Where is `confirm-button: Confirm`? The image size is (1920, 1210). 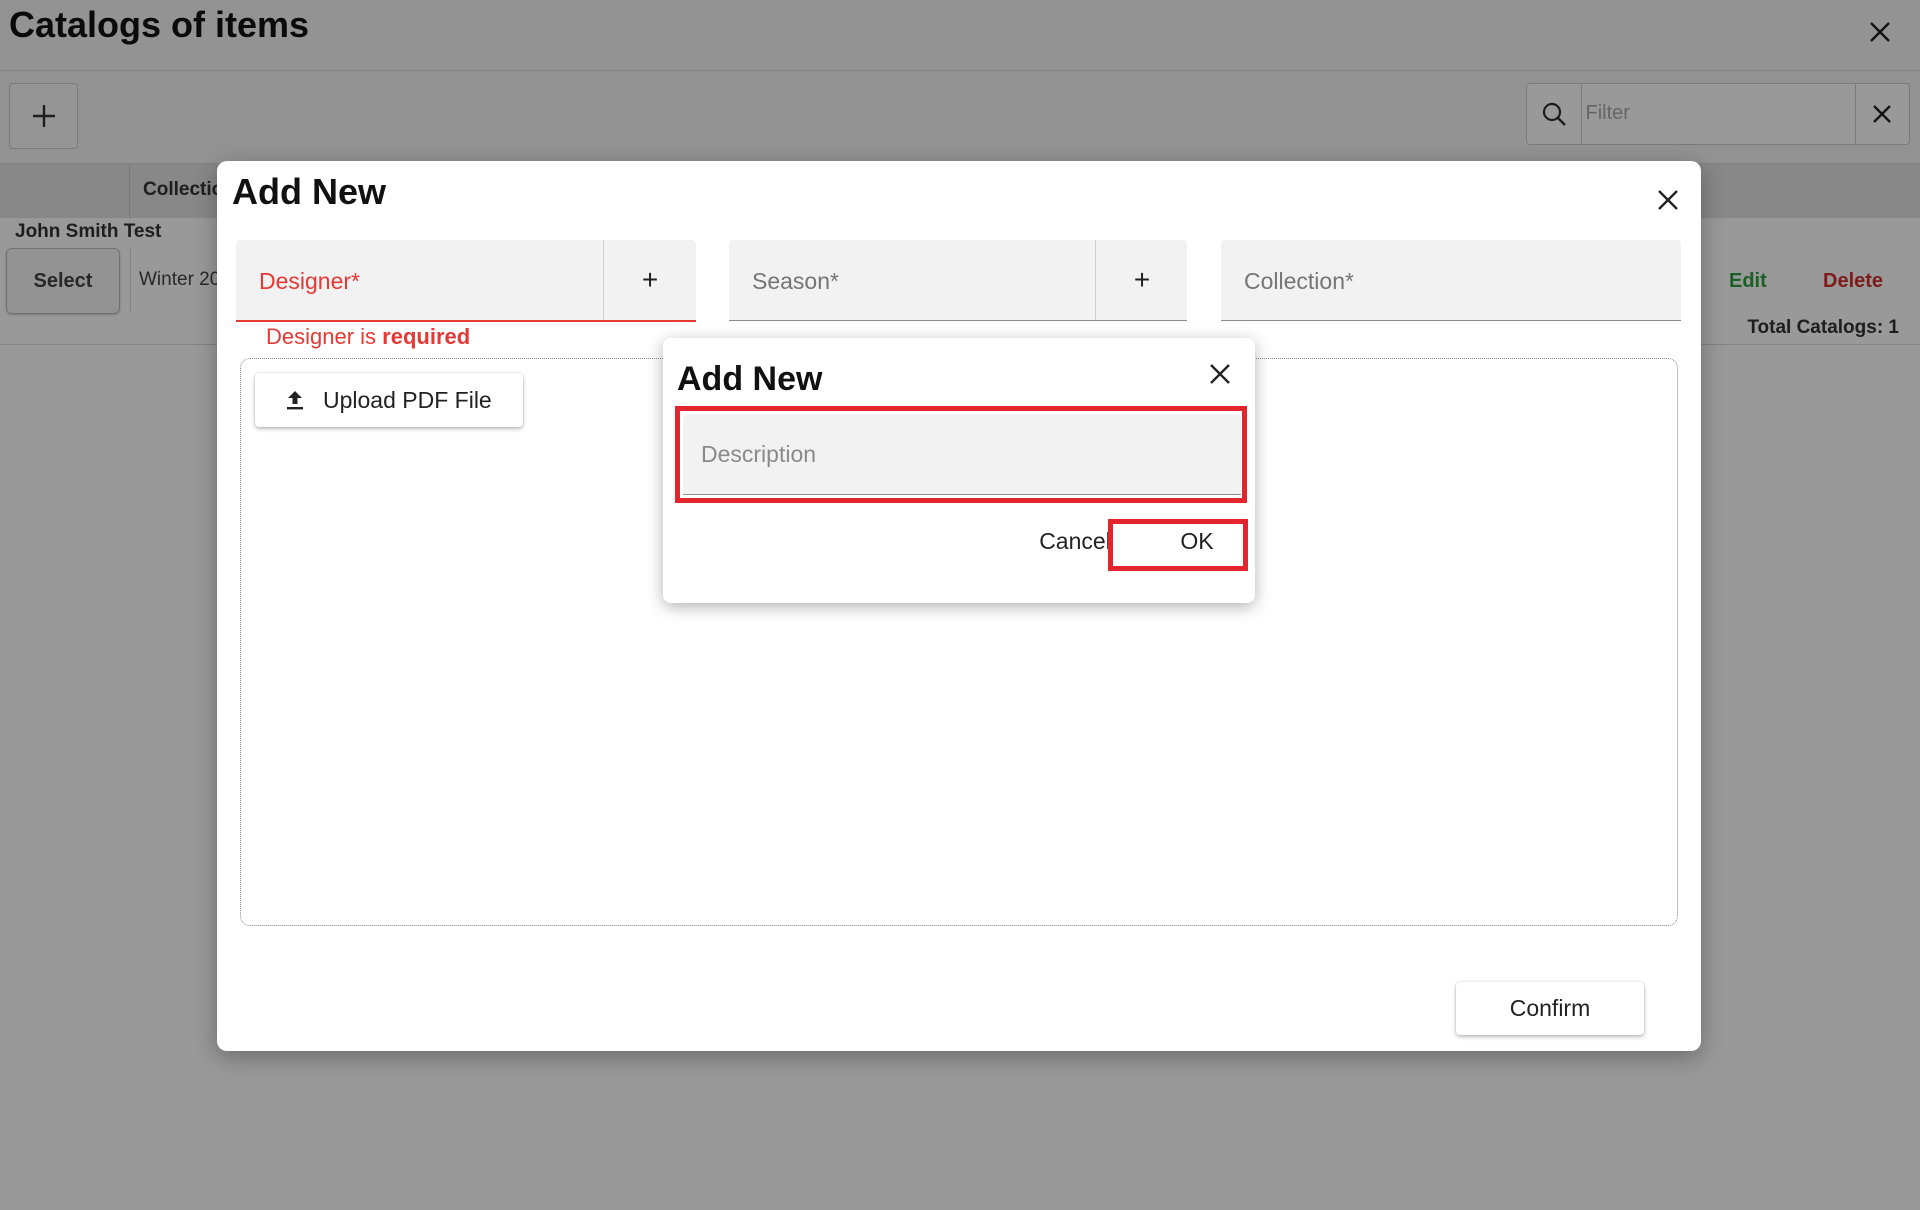
confirm-button: Confirm is located at coordinates (1550, 1008).